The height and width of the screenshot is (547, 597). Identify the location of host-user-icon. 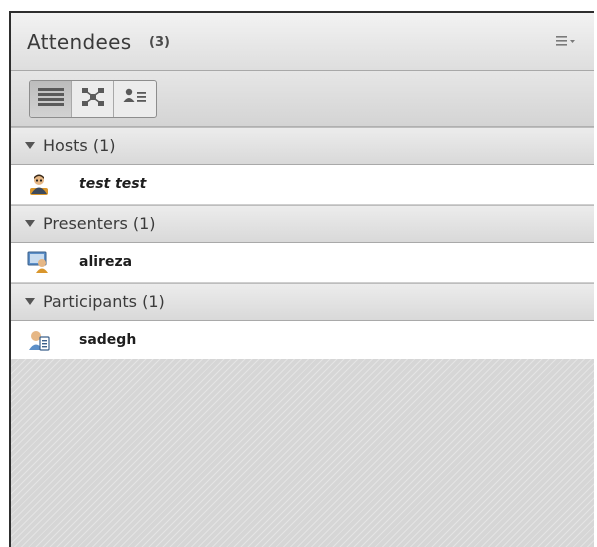
(39, 184).